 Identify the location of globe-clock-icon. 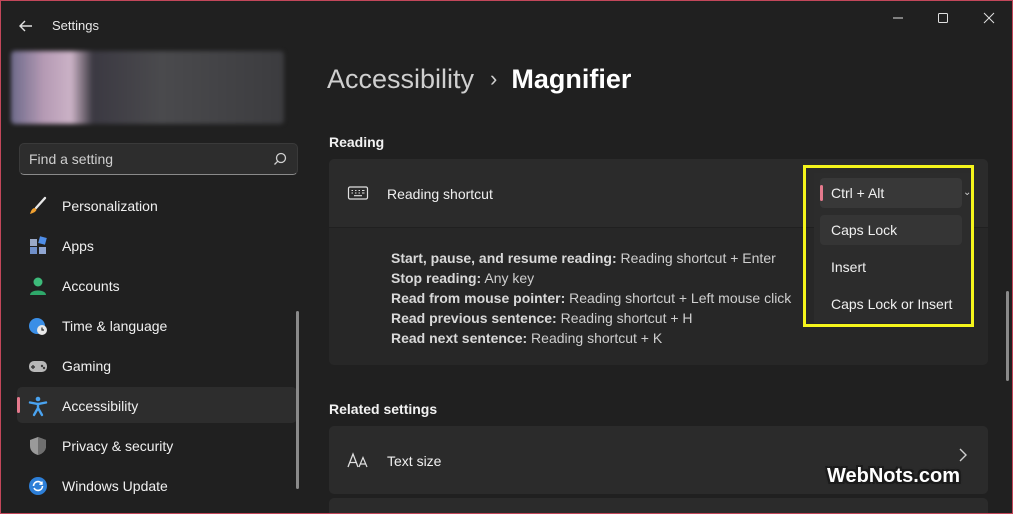
(38, 326).